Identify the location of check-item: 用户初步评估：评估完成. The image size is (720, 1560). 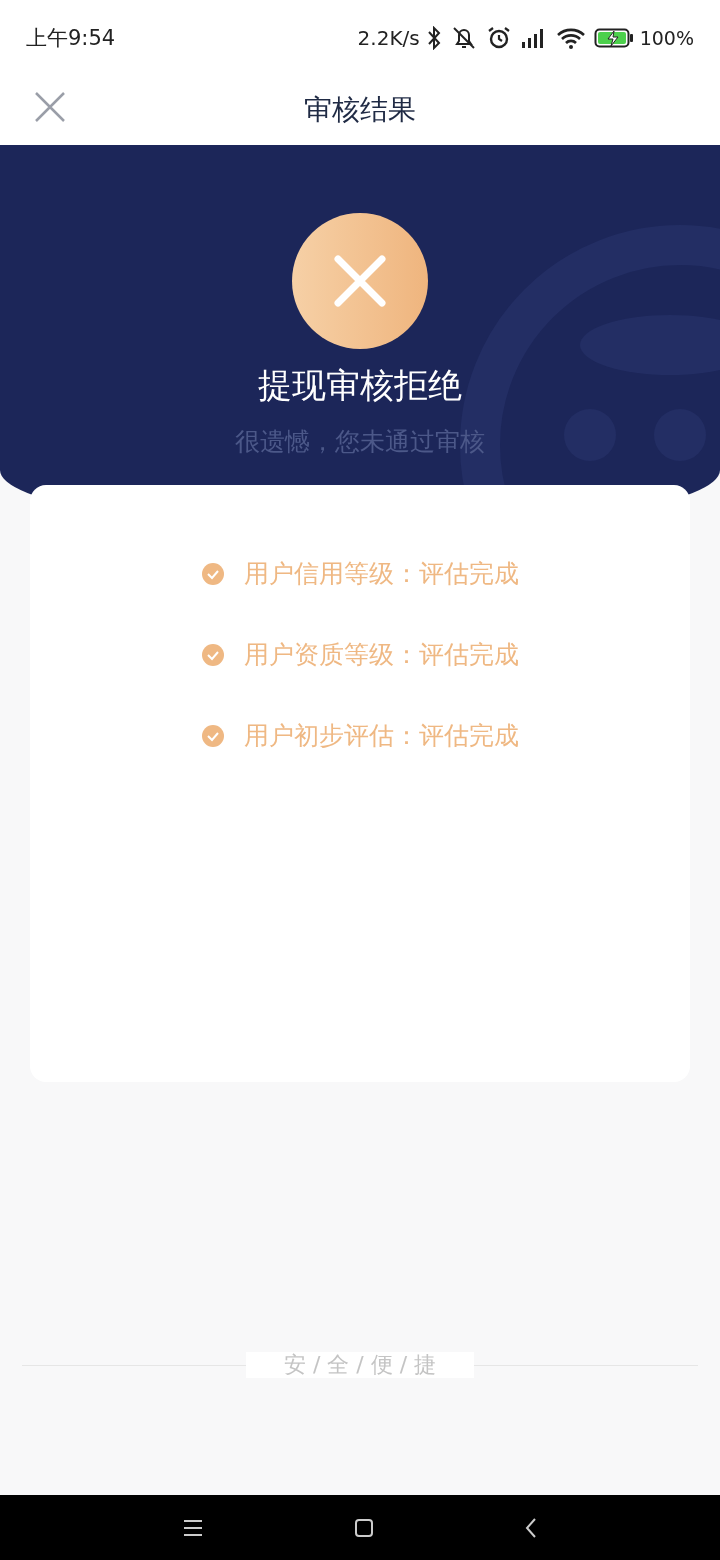
(381, 736).